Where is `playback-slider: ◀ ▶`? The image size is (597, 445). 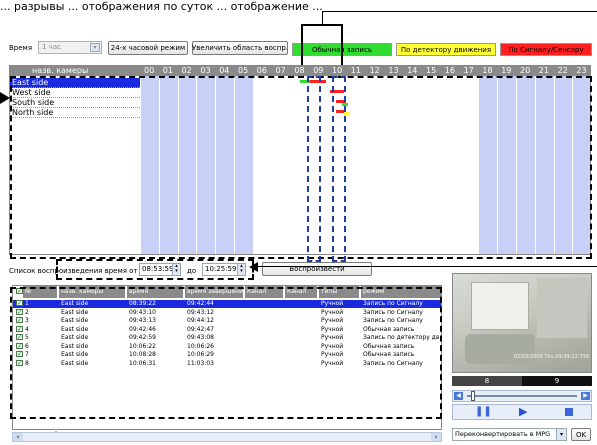 playback-slider: ◀ ▶ is located at coordinates (522, 396).